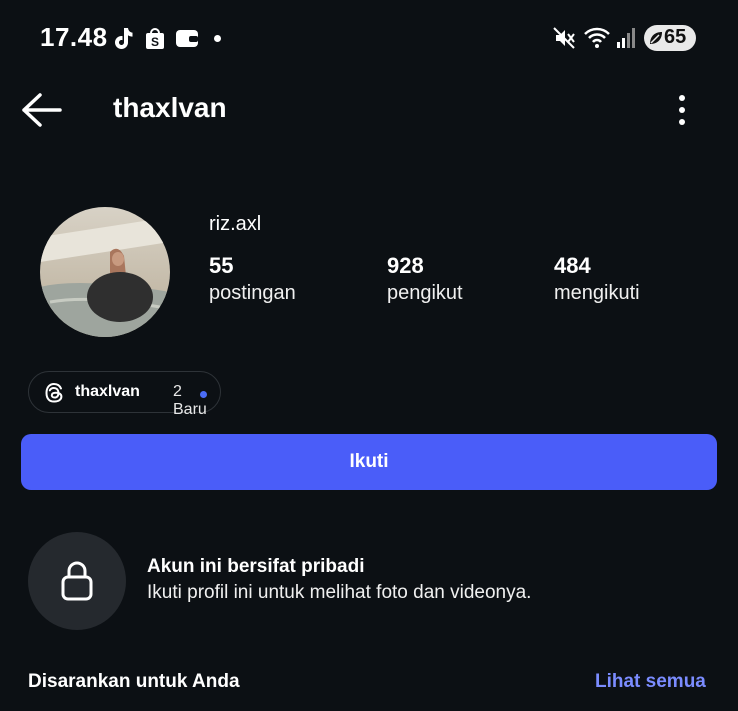 The height and width of the screenshot is (711, 738). Describe the element at coordinates (369, 38) in the screenshot. I see `status-bar: 17.48 S 65` at that location.